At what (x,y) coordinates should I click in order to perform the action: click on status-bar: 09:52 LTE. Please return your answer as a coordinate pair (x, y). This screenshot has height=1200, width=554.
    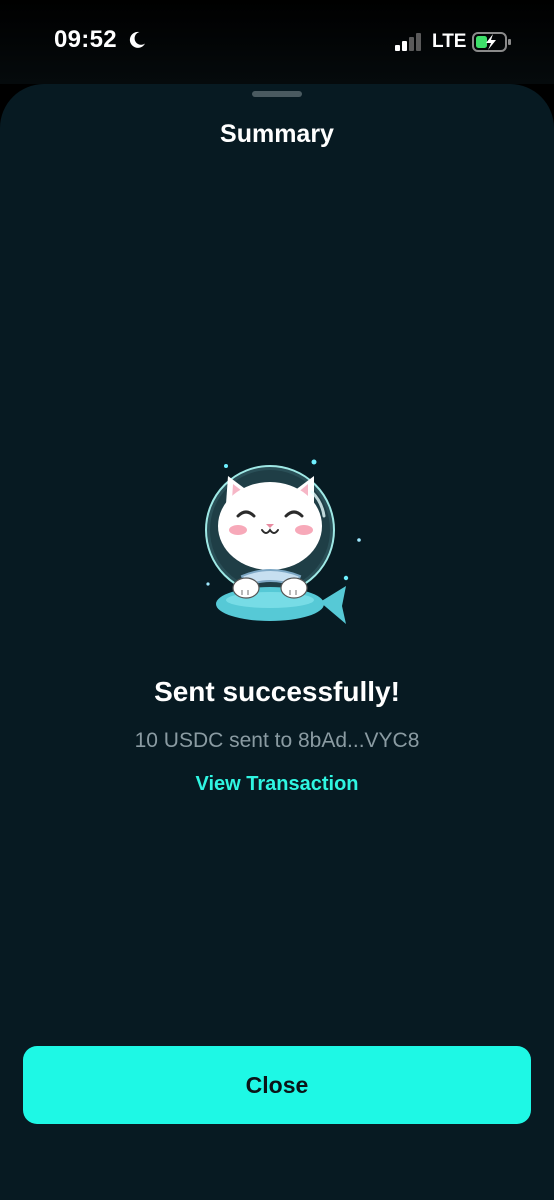
    Looking at the image, I should click on (277, 42).